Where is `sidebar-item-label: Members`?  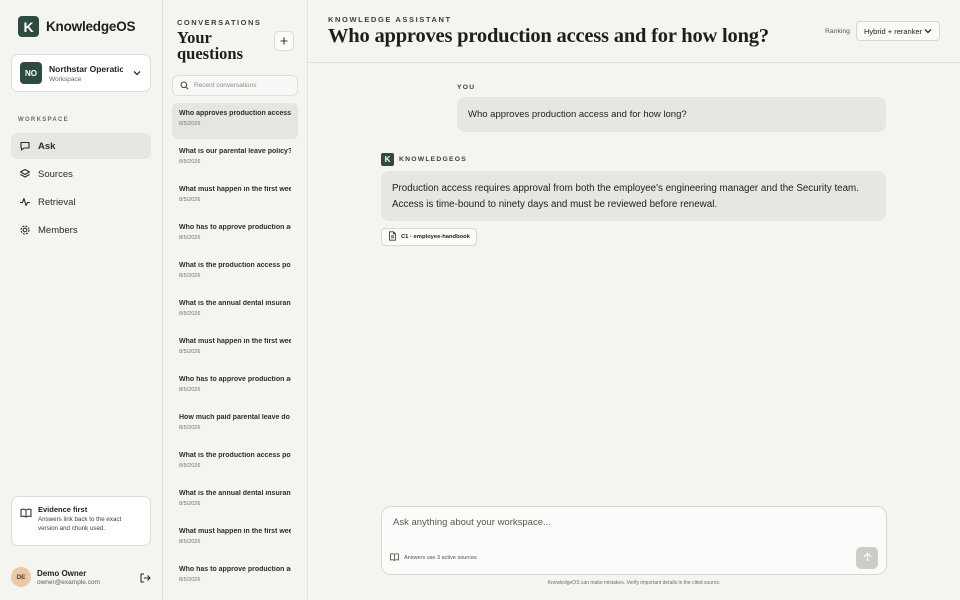 sidebar-item-label: Members is located at coordinates (58, 230).